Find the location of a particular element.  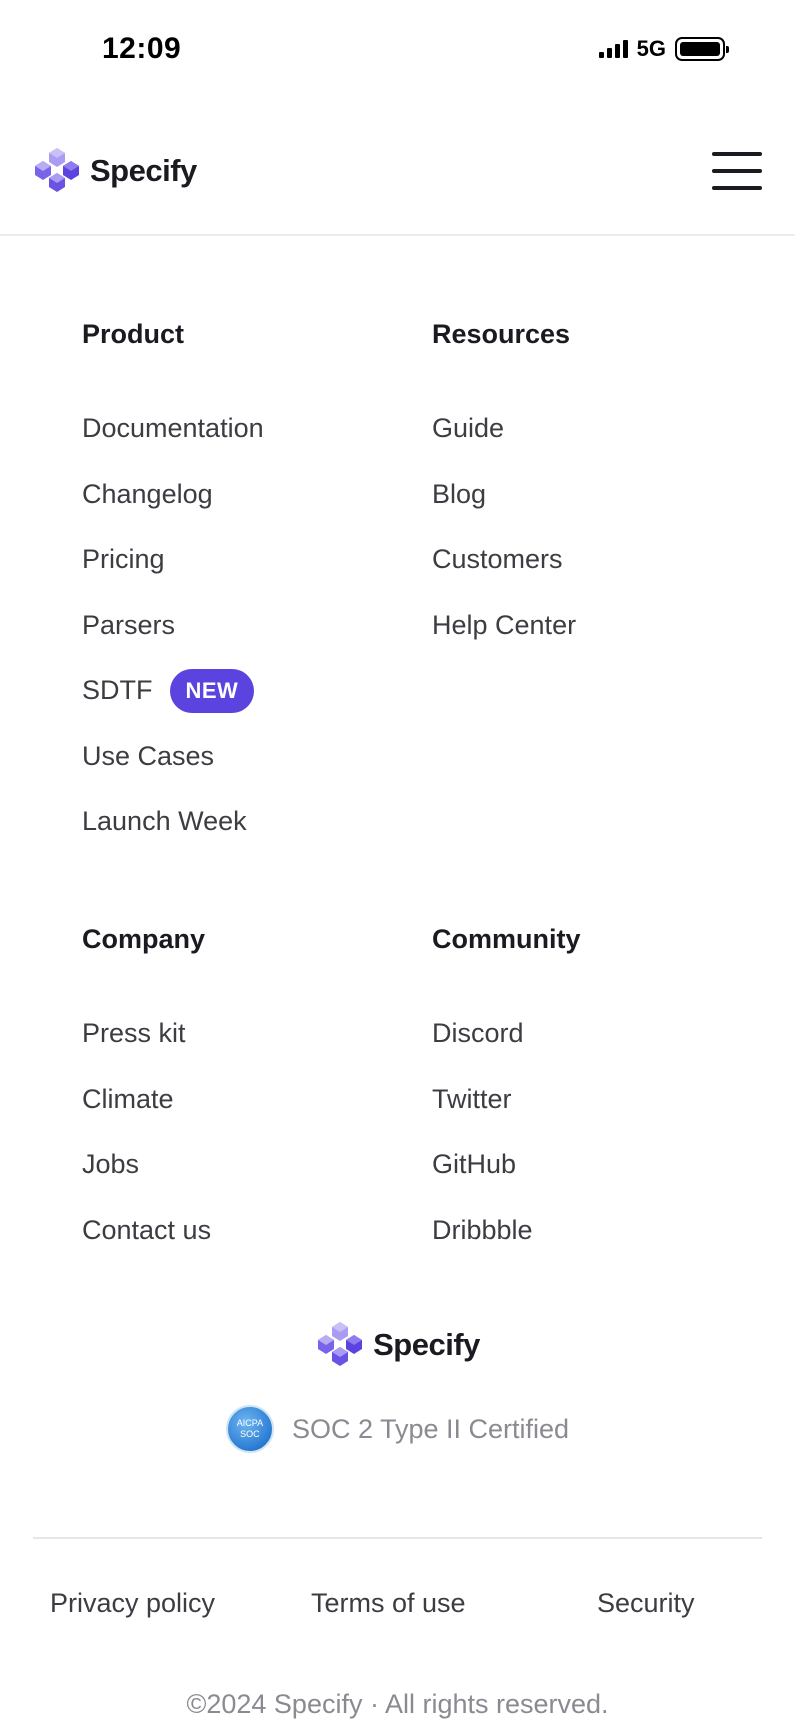

link-sdtf-label: SDTF is located at coordinates (117, 690).